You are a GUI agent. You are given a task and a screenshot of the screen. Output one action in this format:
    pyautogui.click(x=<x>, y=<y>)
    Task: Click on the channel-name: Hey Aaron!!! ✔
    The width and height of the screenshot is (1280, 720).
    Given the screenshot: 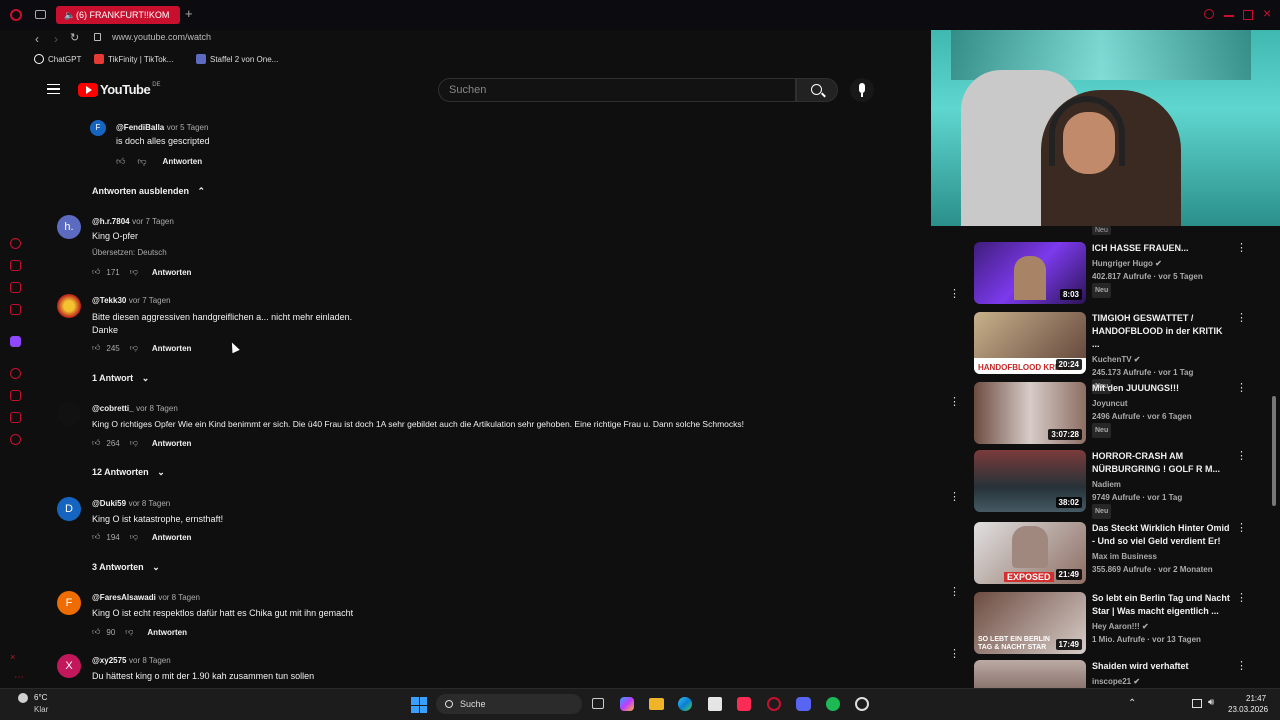 What is the action you would take?
    pyautogui.click(x=1162, y=626)
    